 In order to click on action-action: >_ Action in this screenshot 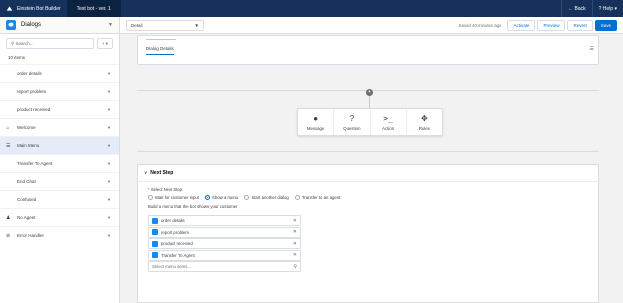, I will do `click(389, 122)`.